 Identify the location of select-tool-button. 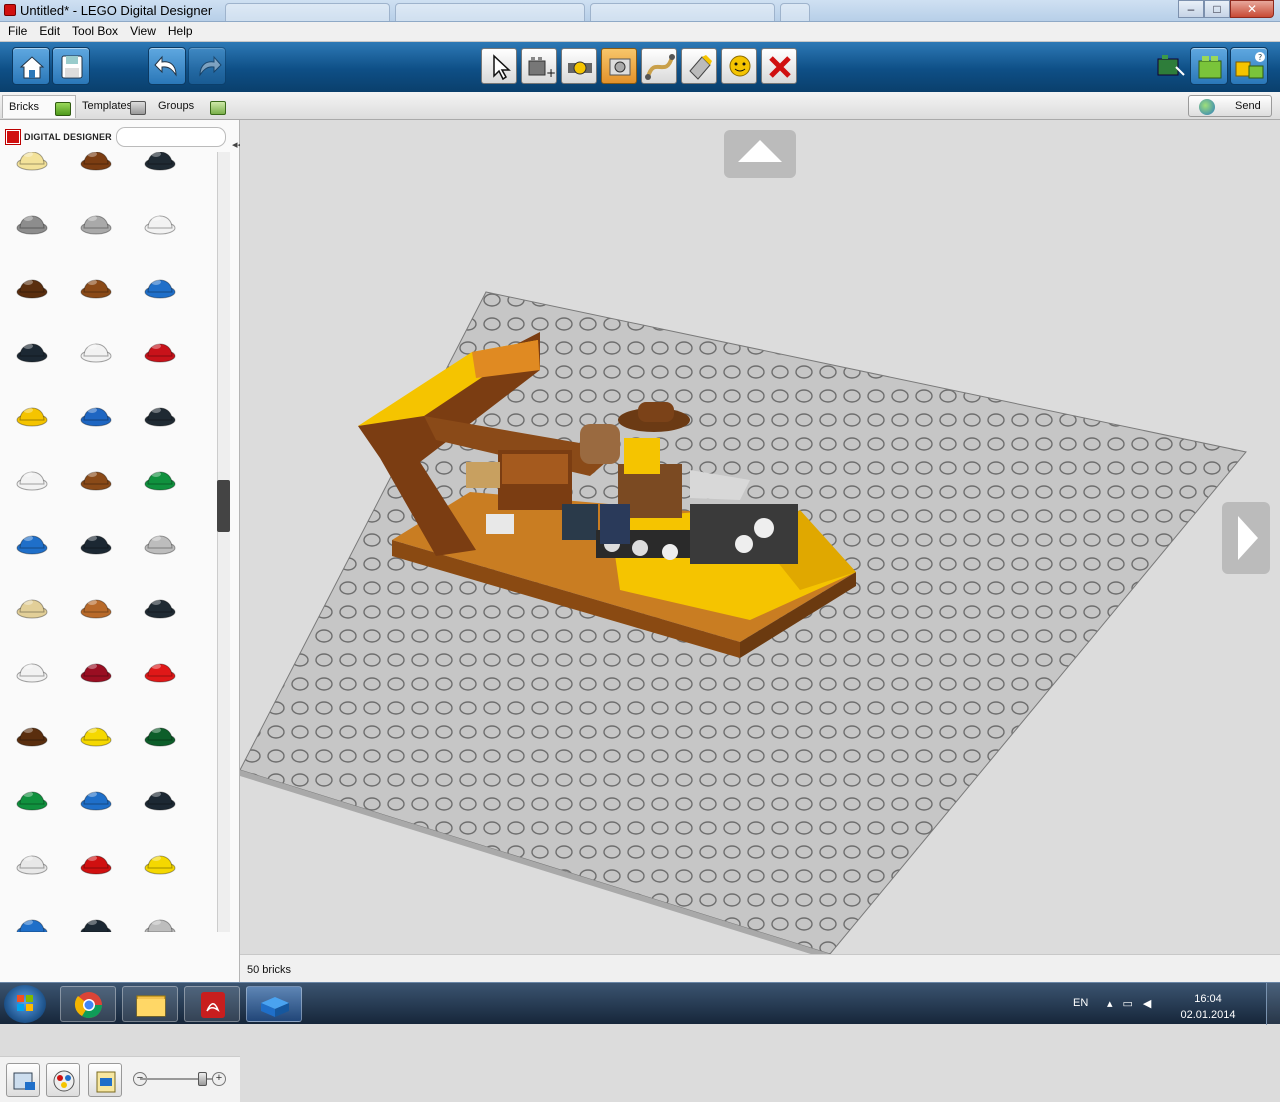
(499, 66).